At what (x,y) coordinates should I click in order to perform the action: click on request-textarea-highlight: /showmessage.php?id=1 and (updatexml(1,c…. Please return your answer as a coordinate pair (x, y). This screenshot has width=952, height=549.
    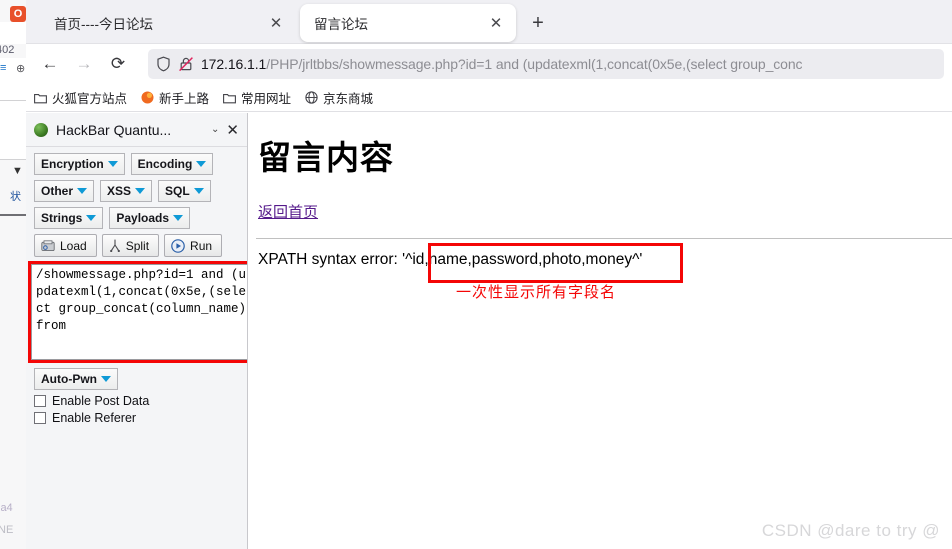
    Looking at the image, I should click on (137, 312).